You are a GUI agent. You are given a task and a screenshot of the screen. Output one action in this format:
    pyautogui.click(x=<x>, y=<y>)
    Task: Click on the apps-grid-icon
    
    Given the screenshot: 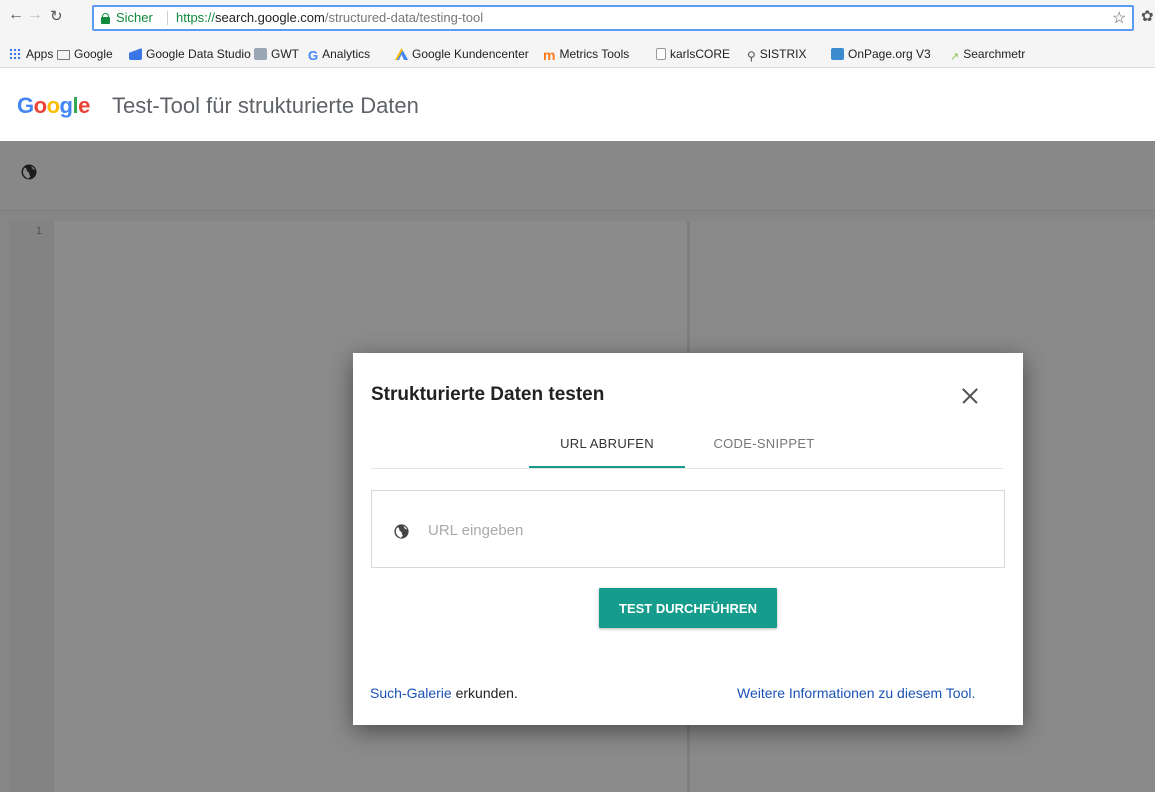 What is the action you would take?
    pyautogui.click(x=15, y=54)
    